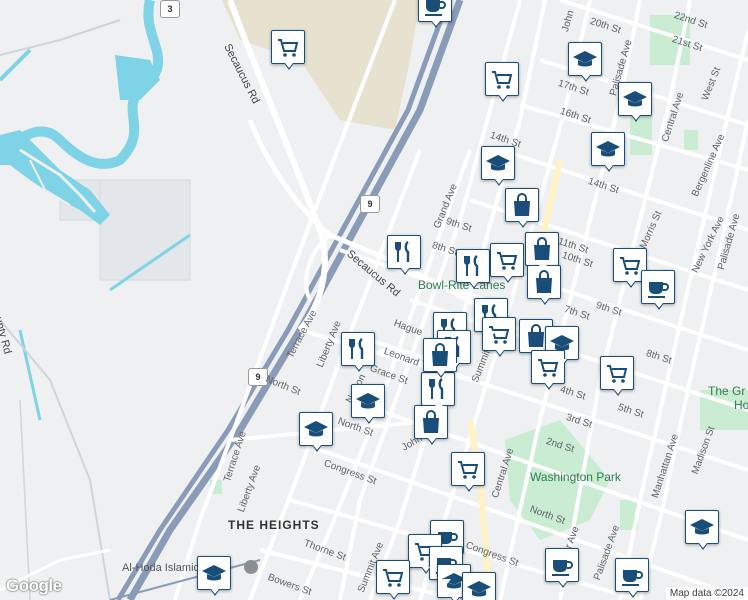  What do you see at coordinates (170, 9) in the screenshot?
I see `route-3-shield: 3` at bounding box center [170, 9].